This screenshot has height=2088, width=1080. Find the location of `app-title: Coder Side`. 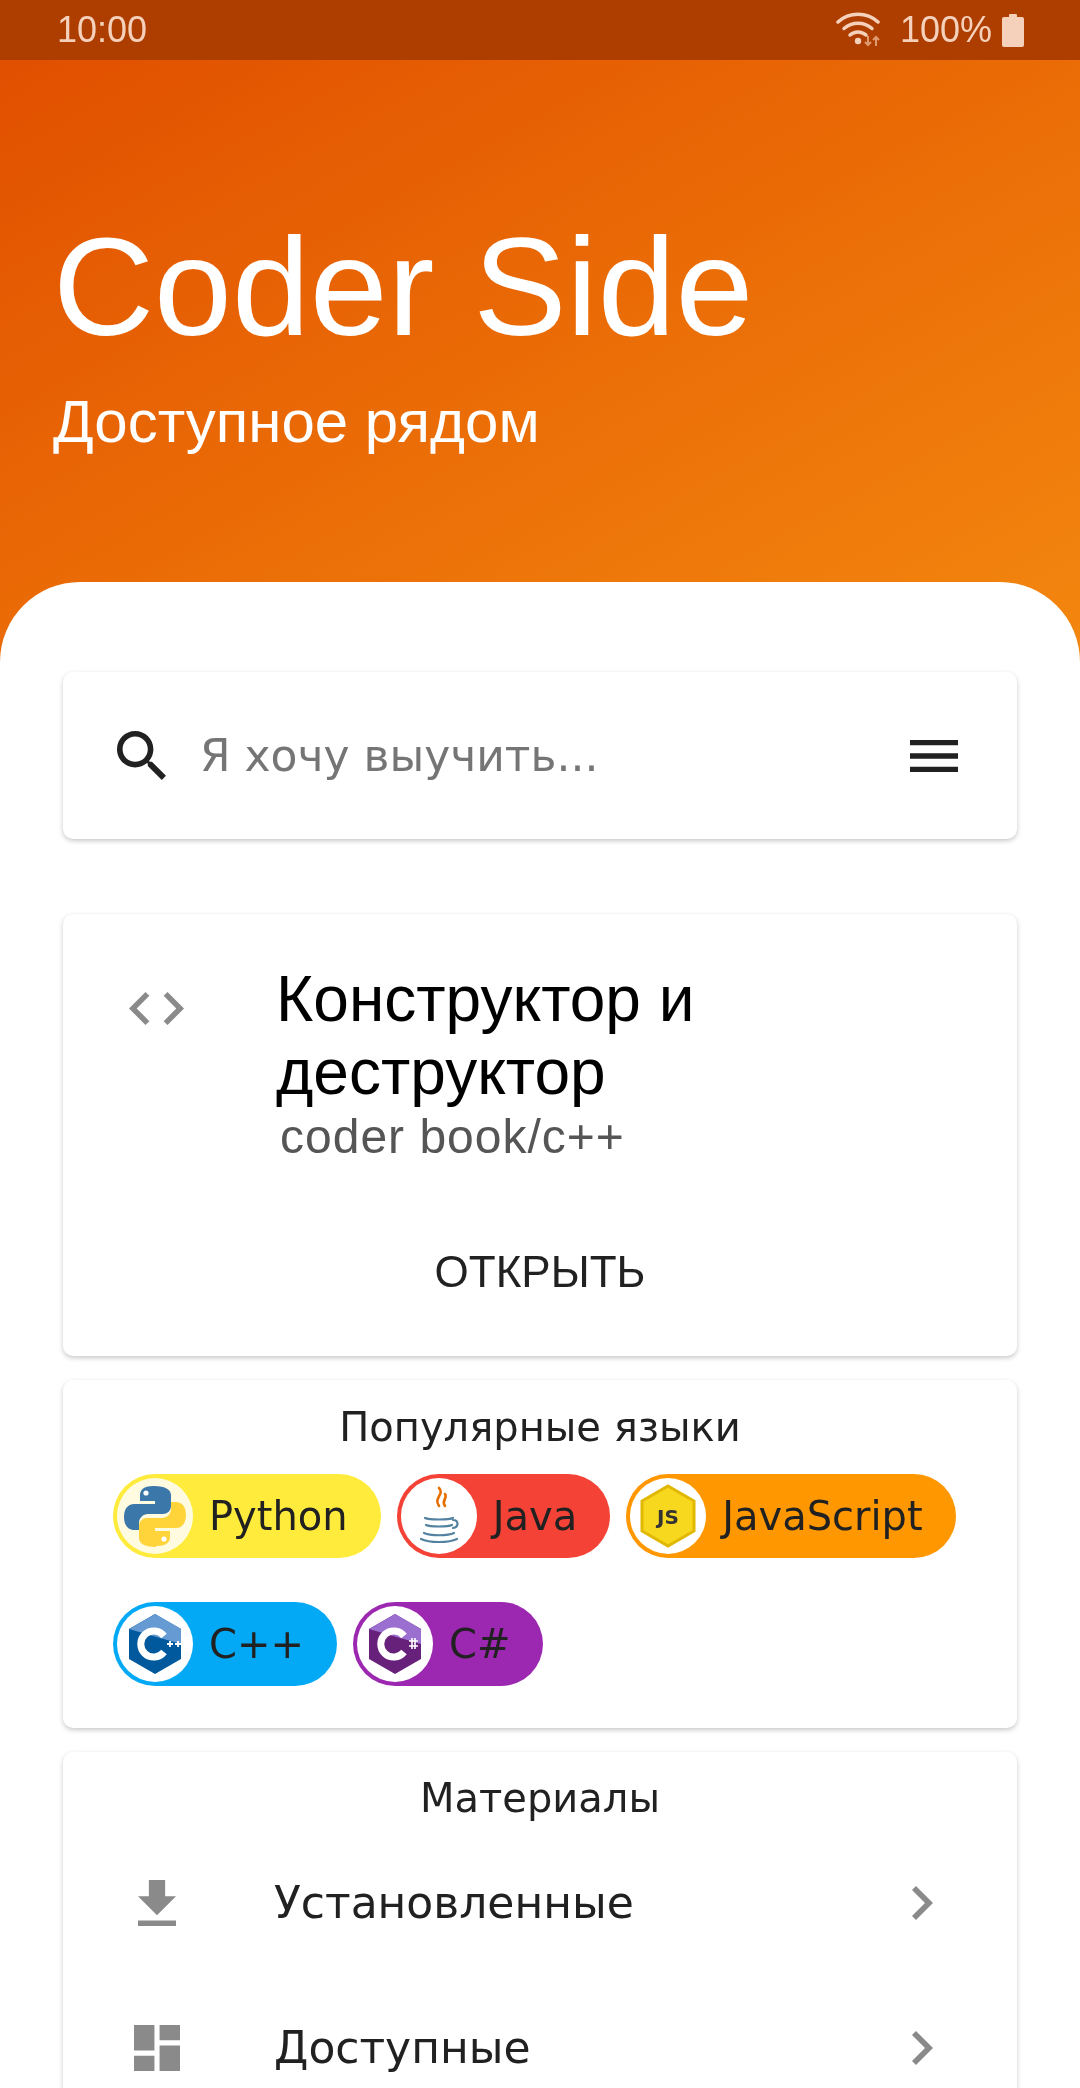

app-title: Coder Side is located at coordinates (403, 287).